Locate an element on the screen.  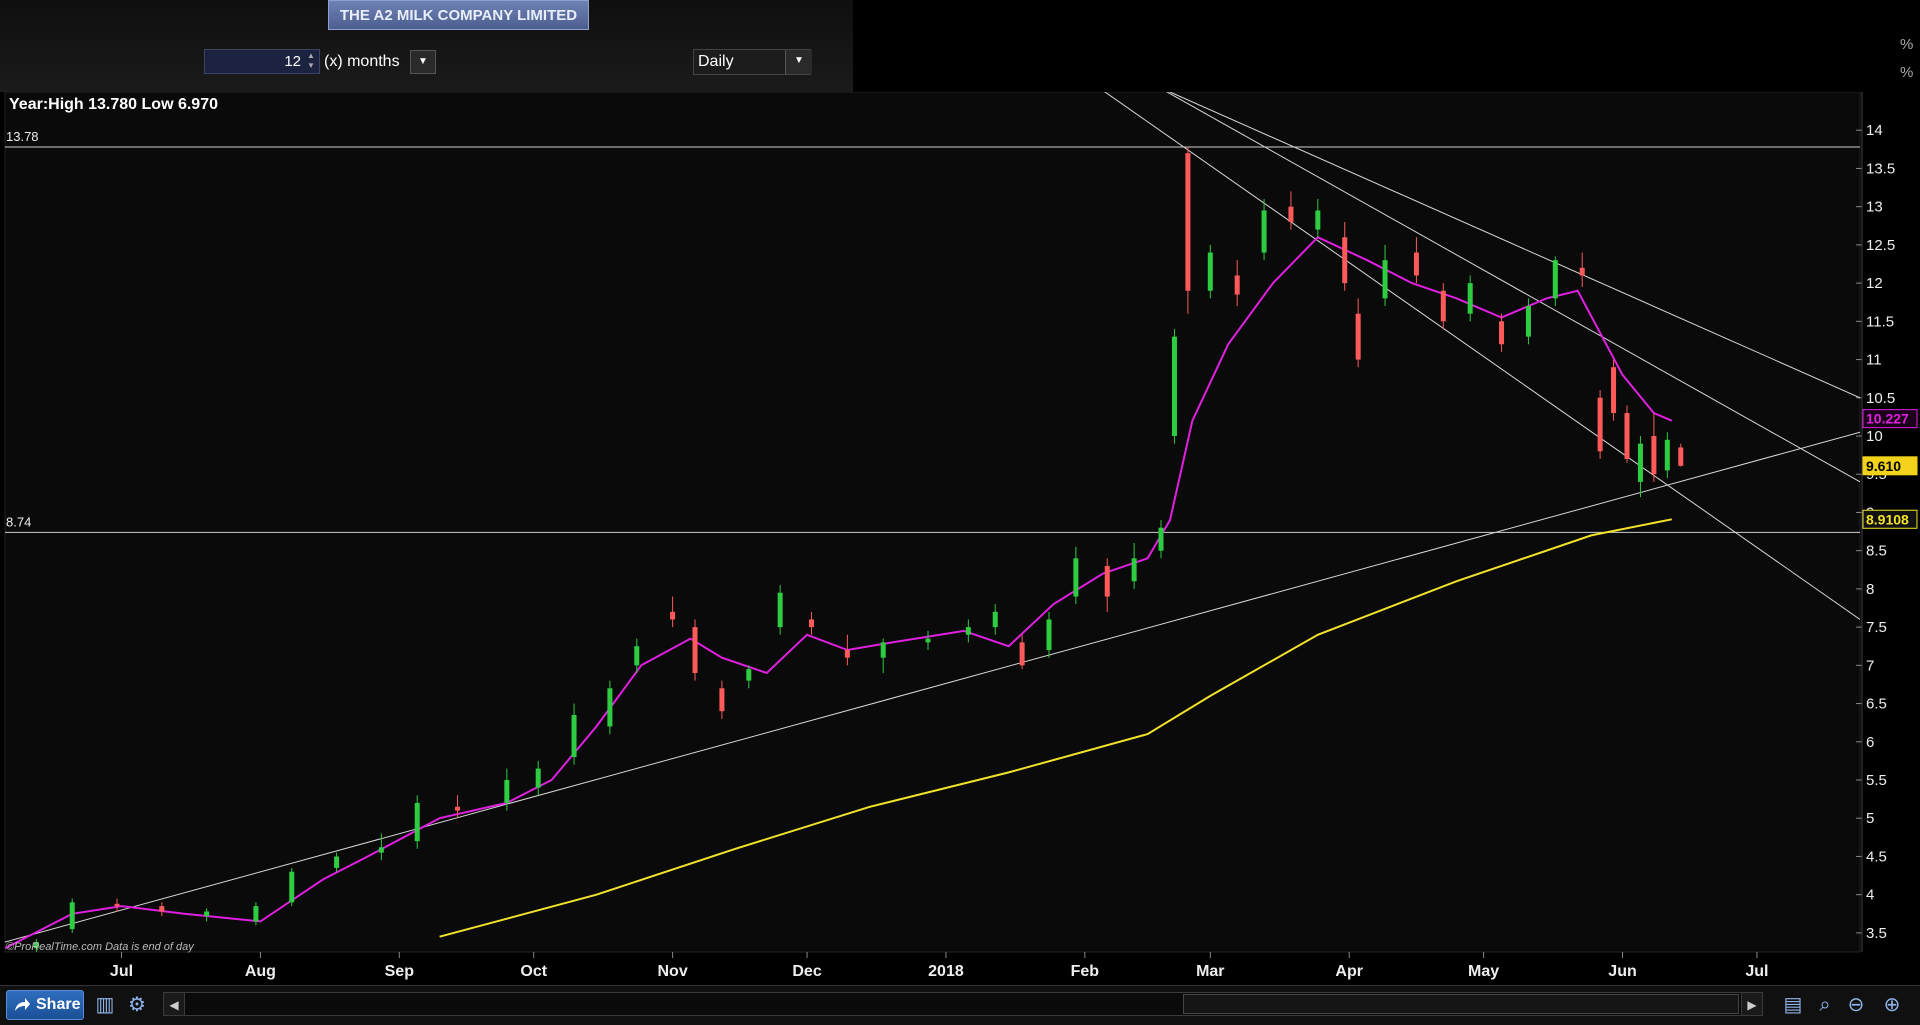
share-label: Share is located at coordinates (58, 1004).